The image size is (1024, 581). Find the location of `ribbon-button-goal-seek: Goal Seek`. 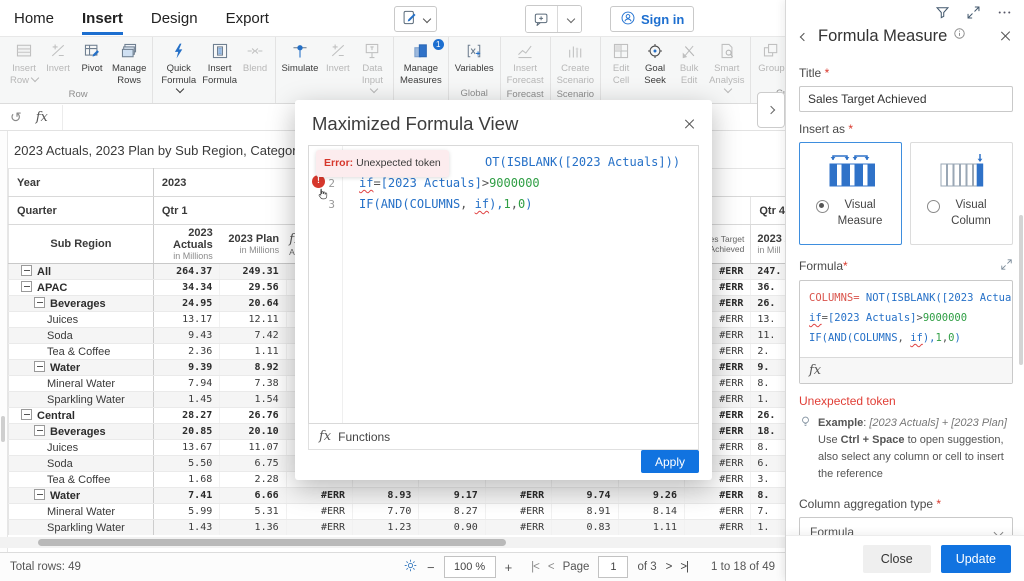

ribbon-button-goal-seek: Goal Seek is located at coordinates (655, 64).